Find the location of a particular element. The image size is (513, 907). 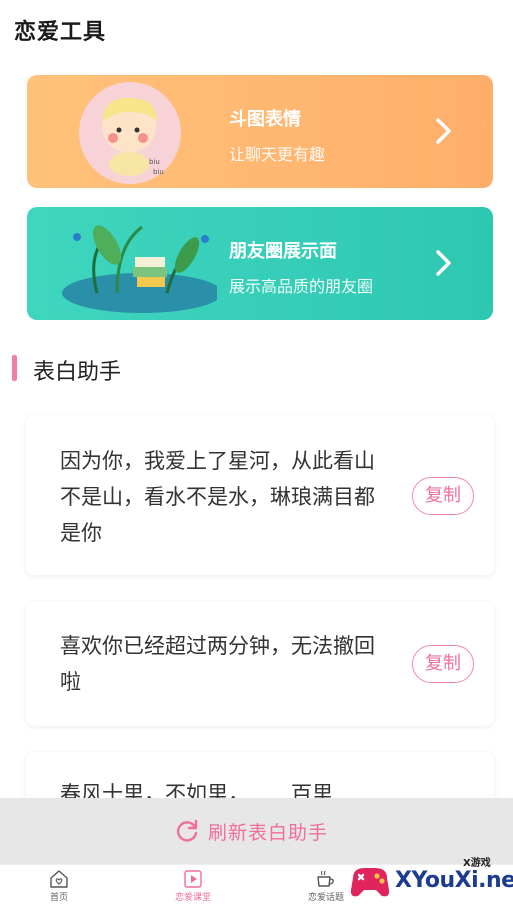

heart-home-icon is located at coordinates (59, 879).